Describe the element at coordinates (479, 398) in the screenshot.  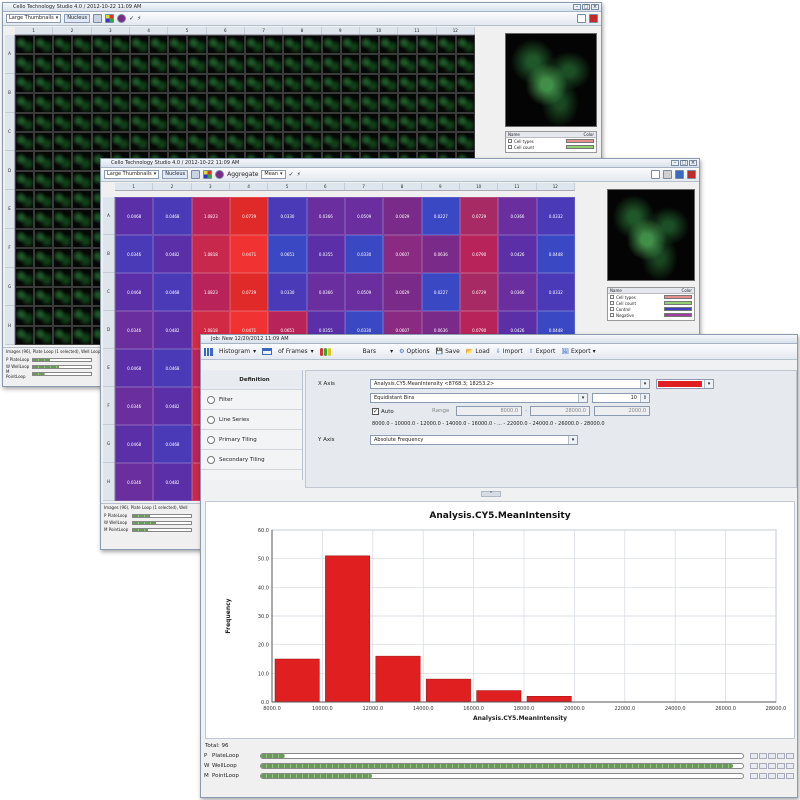
I see `bins-mode-select: Equidistant Bins ▾` at that location.